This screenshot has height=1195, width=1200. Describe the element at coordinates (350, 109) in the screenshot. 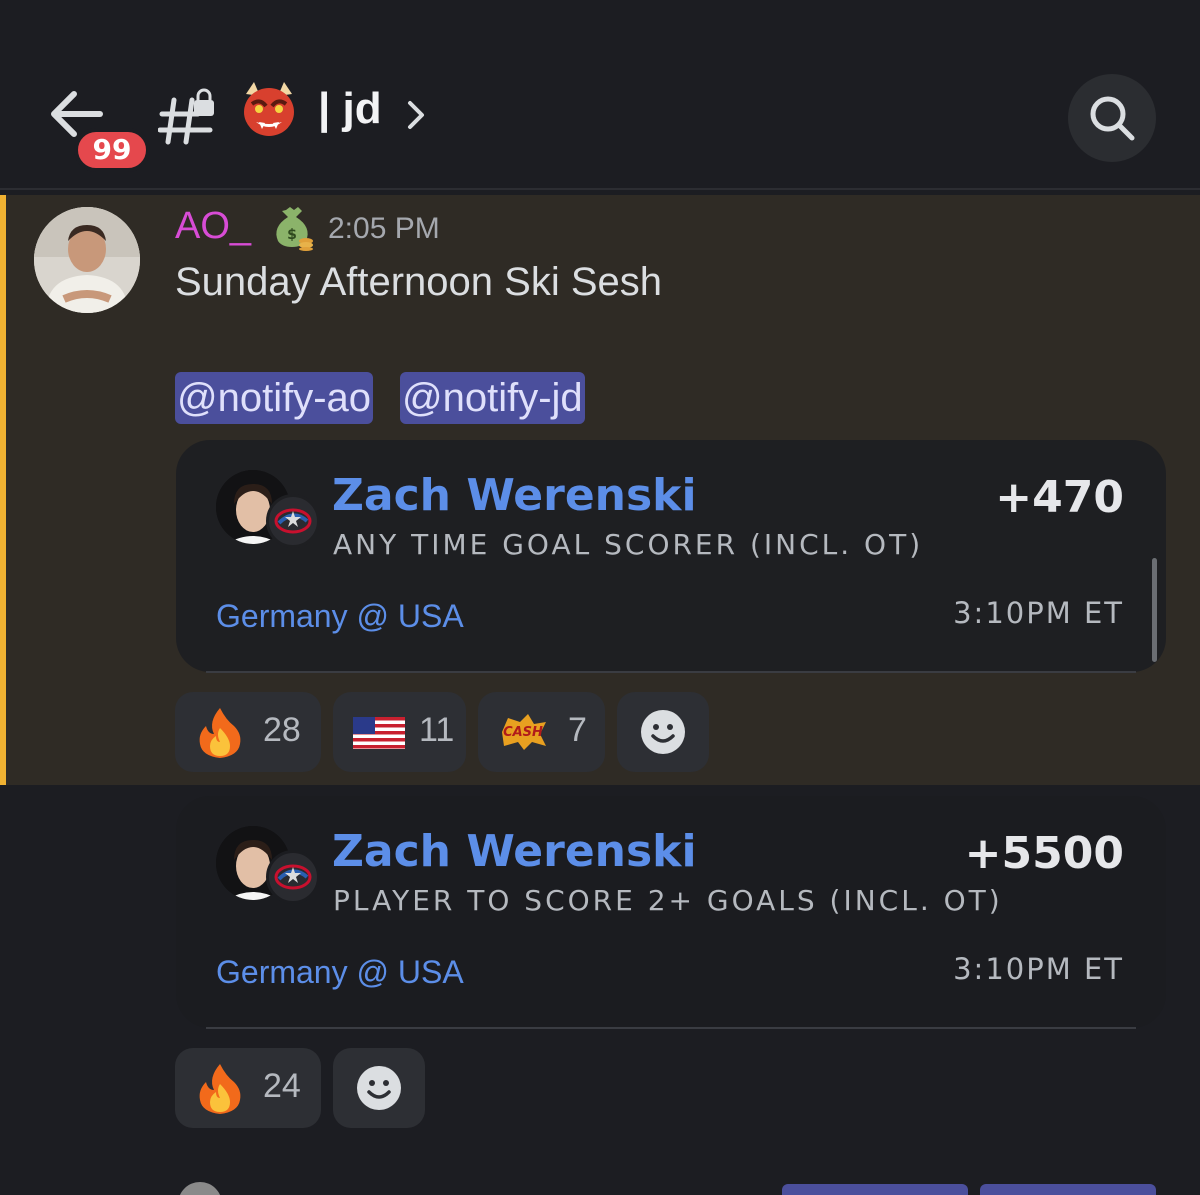

I see `channel-name: | jd` at that location.